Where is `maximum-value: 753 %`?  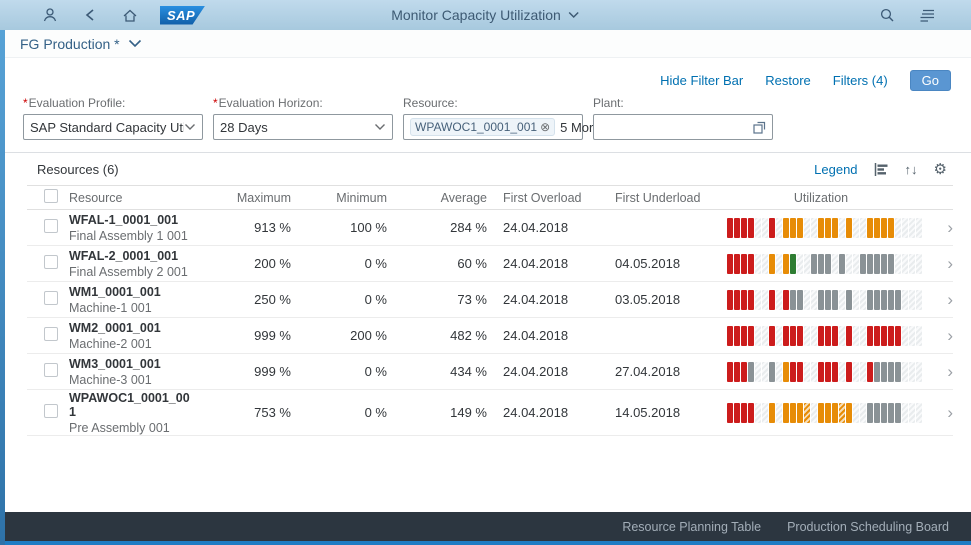 maximum-value: 753 % is located at coordinates (272, 412).